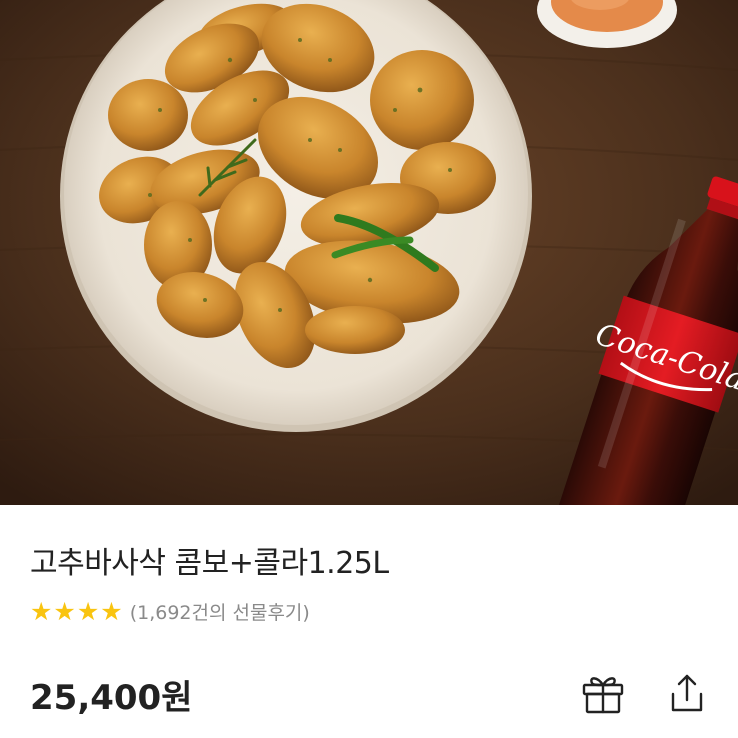 This screenshot has width=738, height=738. I want to click on share-button, so click(687, 693).